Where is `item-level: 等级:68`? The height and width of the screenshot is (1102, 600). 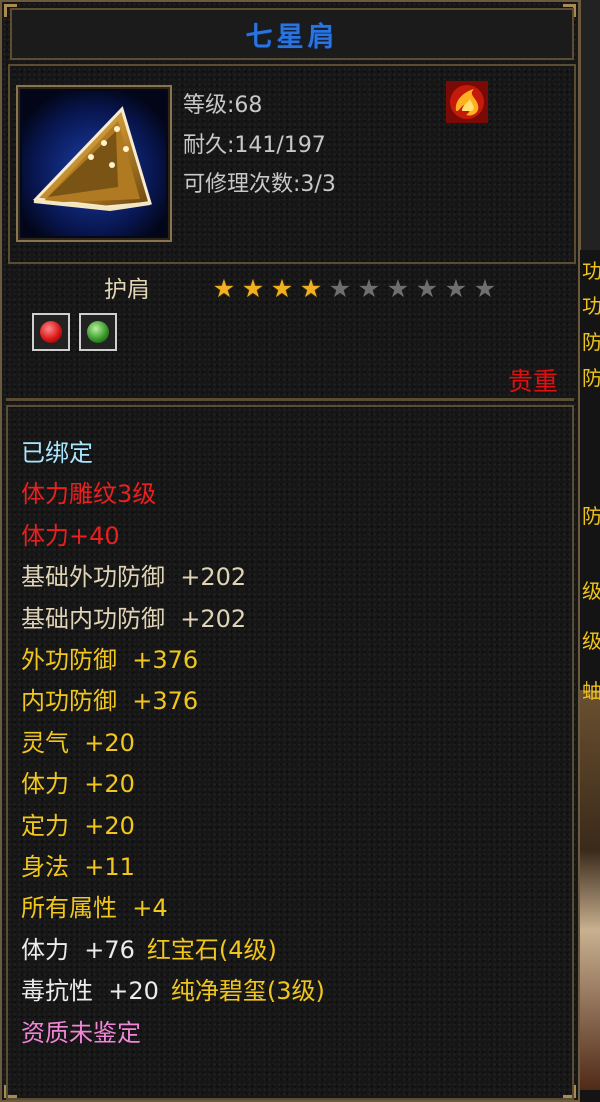 item-level: 等级:68 is located at coordinates (223, 105).